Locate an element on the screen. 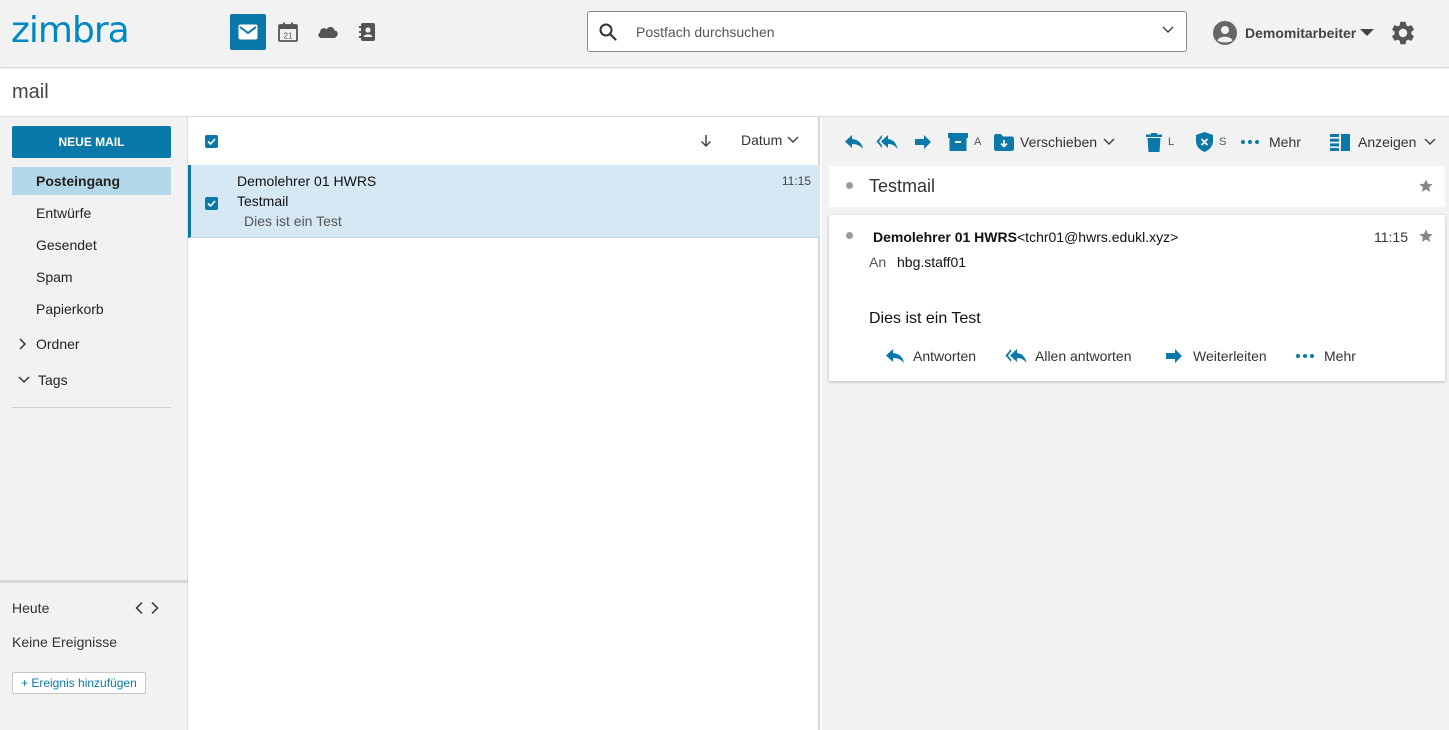  view-label: Anzeigen is located at coordinates (1387, 142).